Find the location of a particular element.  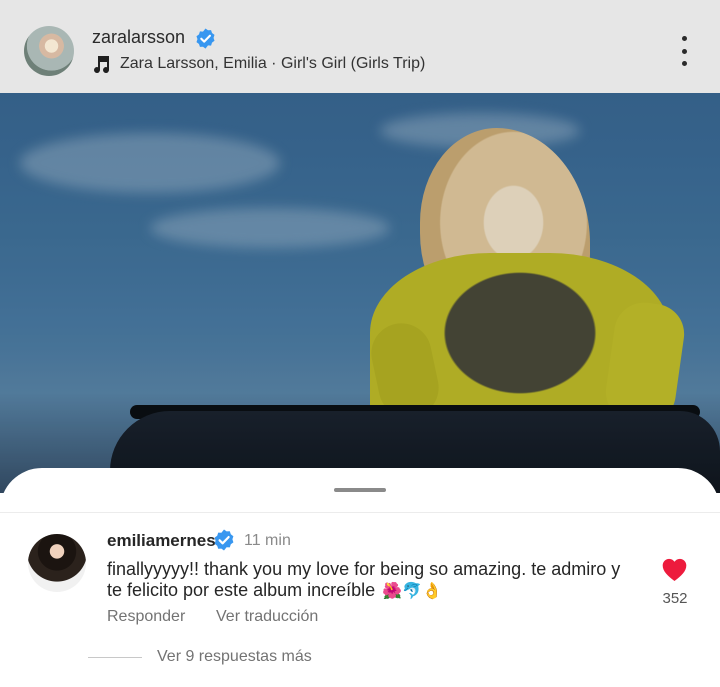

replies-line is located at coordinates (115, 657).